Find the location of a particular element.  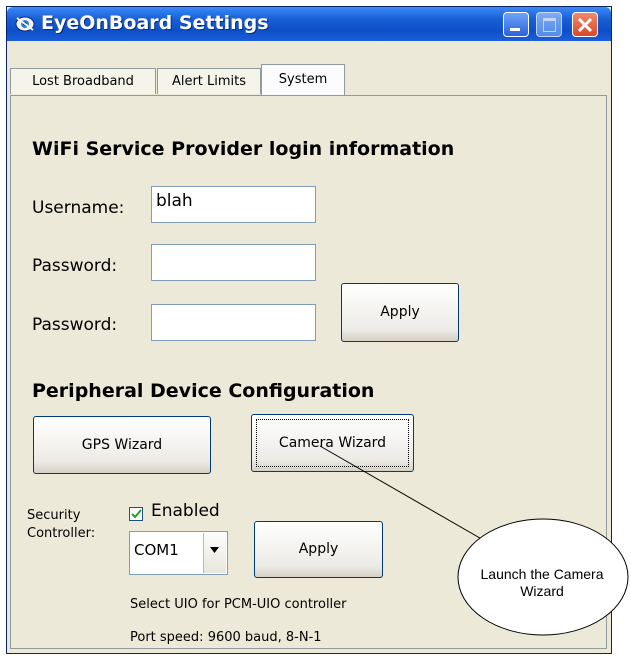

callout-line1: Launch the Camera is located at coordinates (542, 574).